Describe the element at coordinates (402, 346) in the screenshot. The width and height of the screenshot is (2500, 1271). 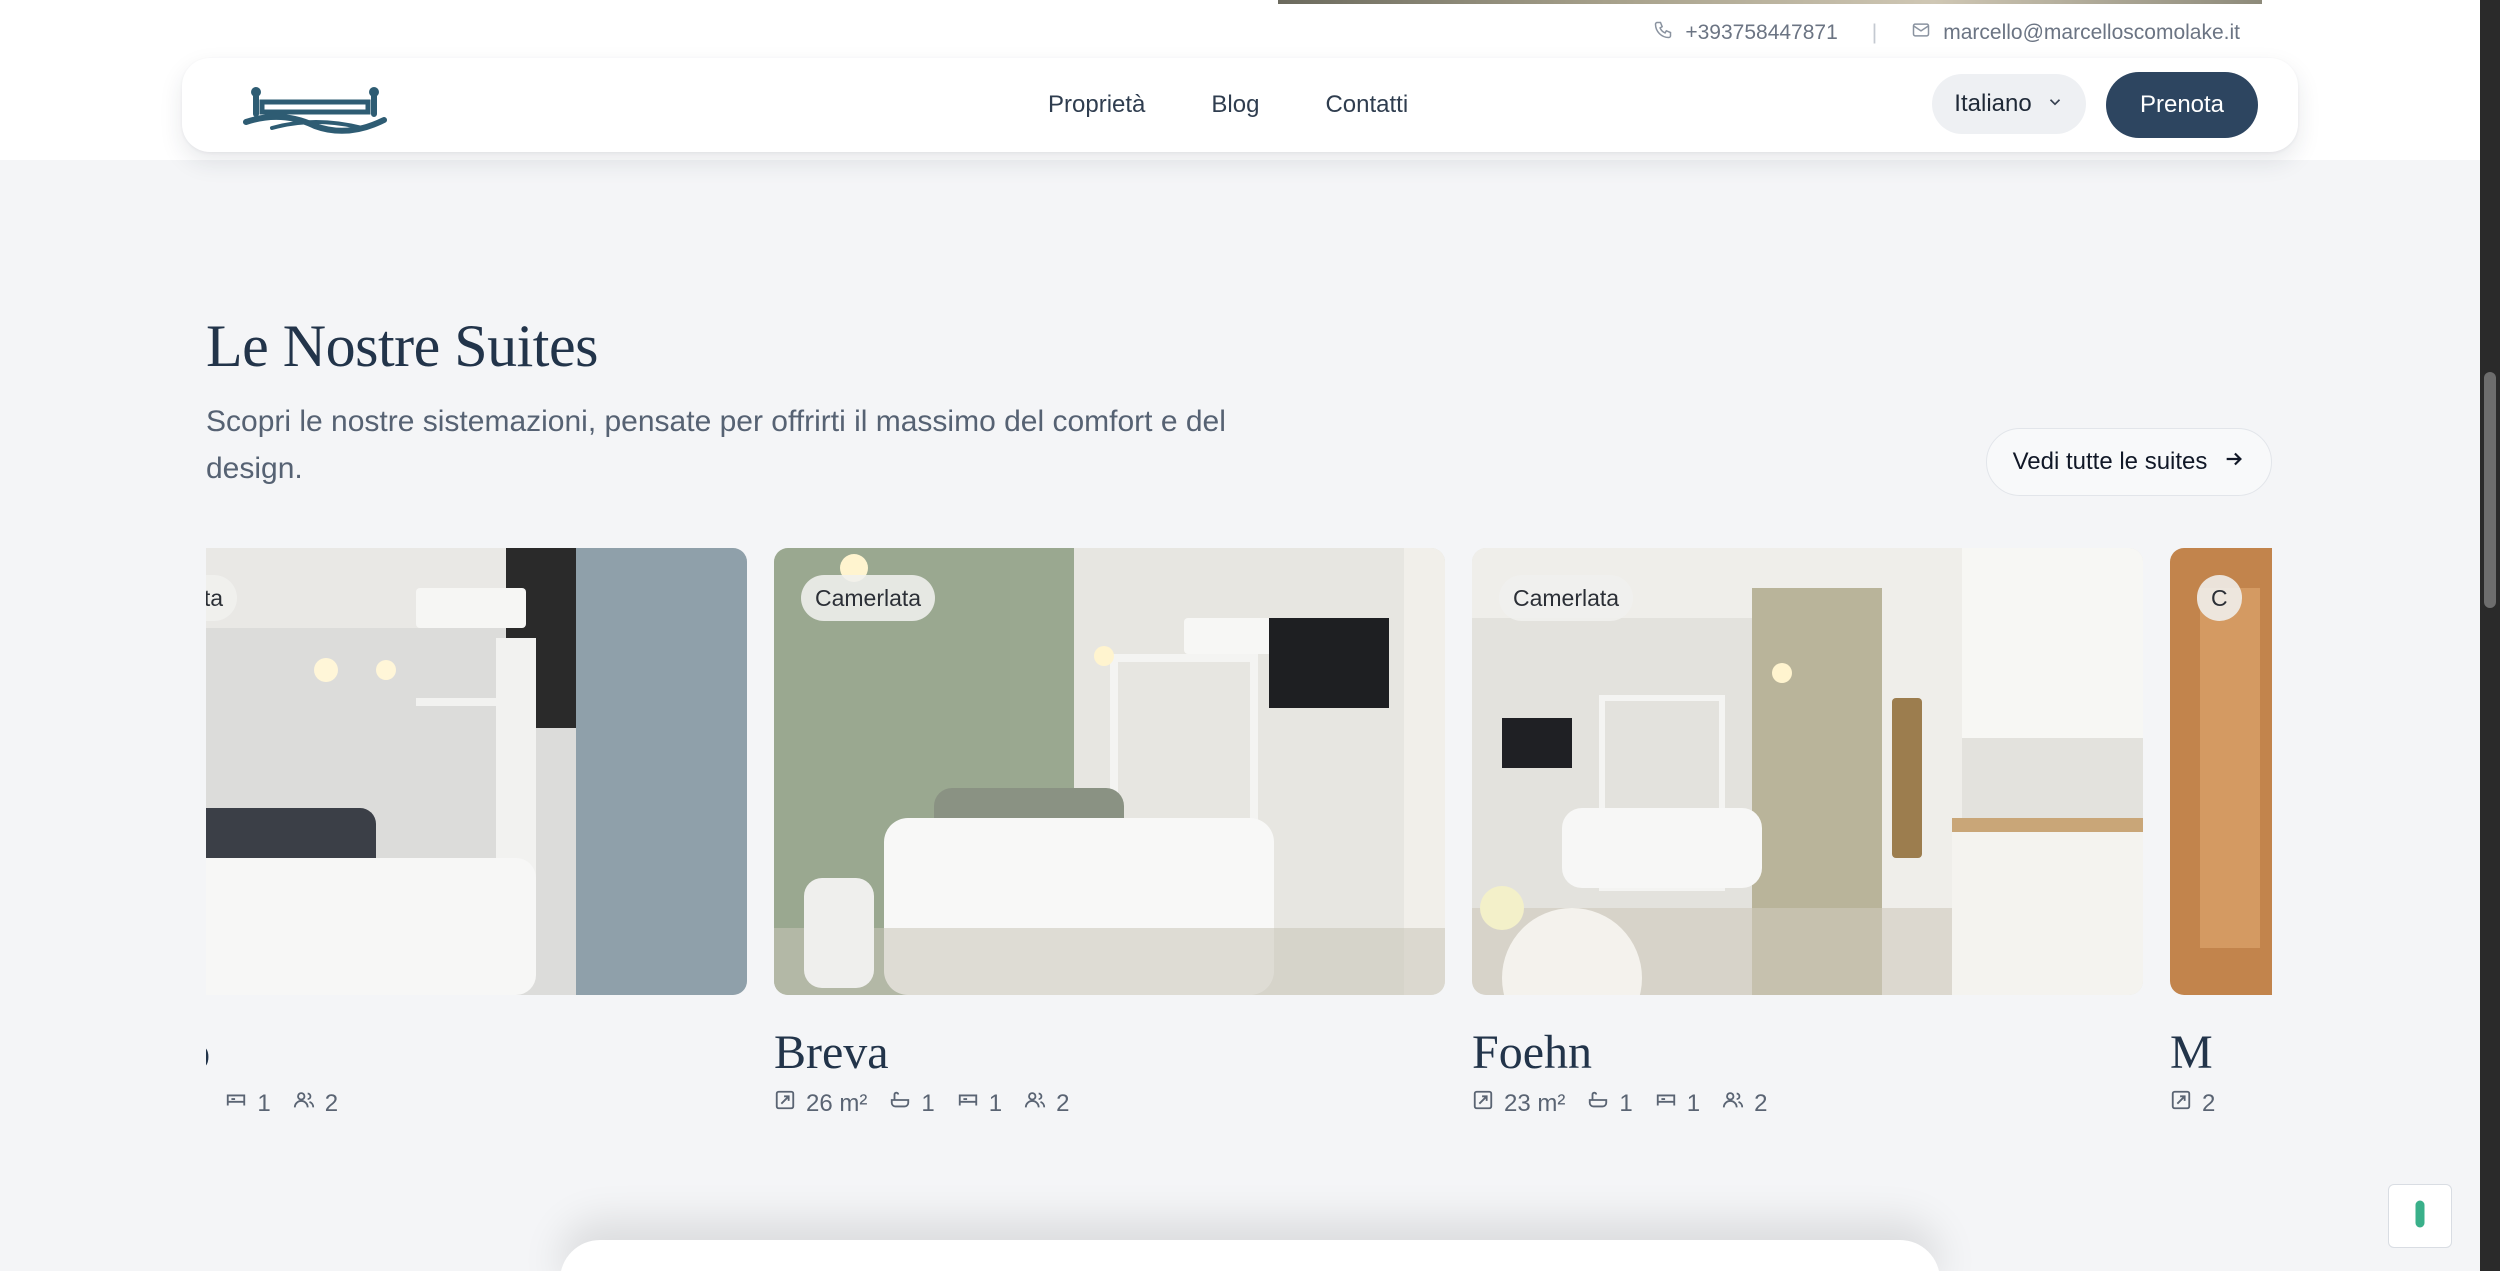
I see `section-title: Le Nostre Suites` at that location.